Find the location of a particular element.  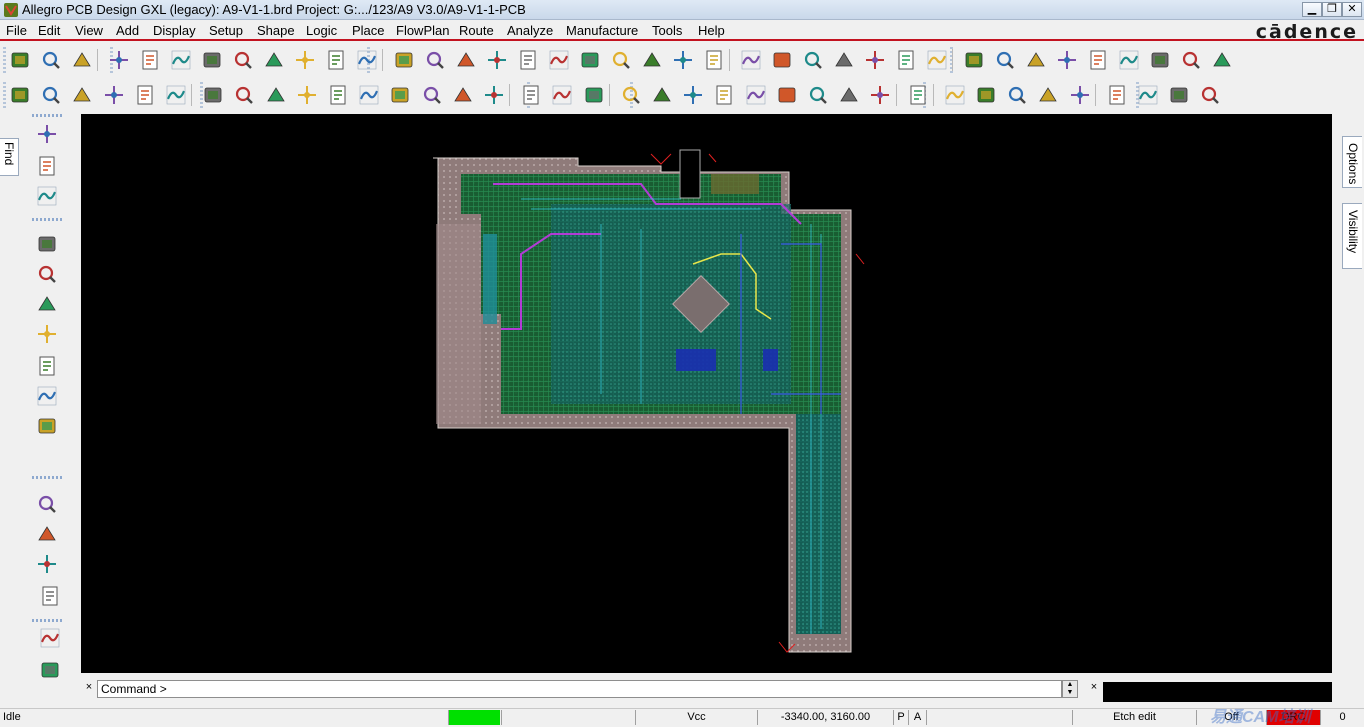

shape-circle-button is located at coordinates (432, 95).